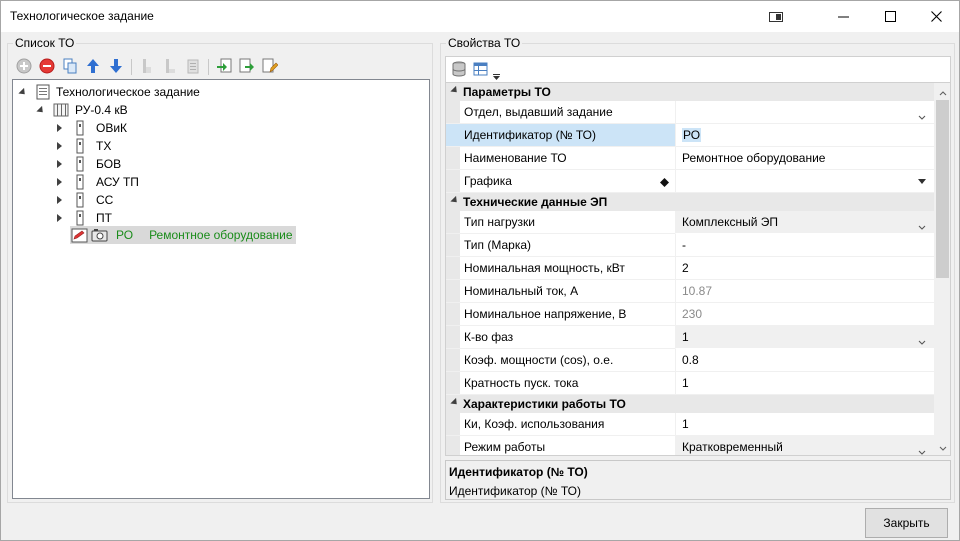 This screenshot has height=541, width=960. Describe the element at coordinates (24, 67) in the screenshot. I see `add-button` at that location.